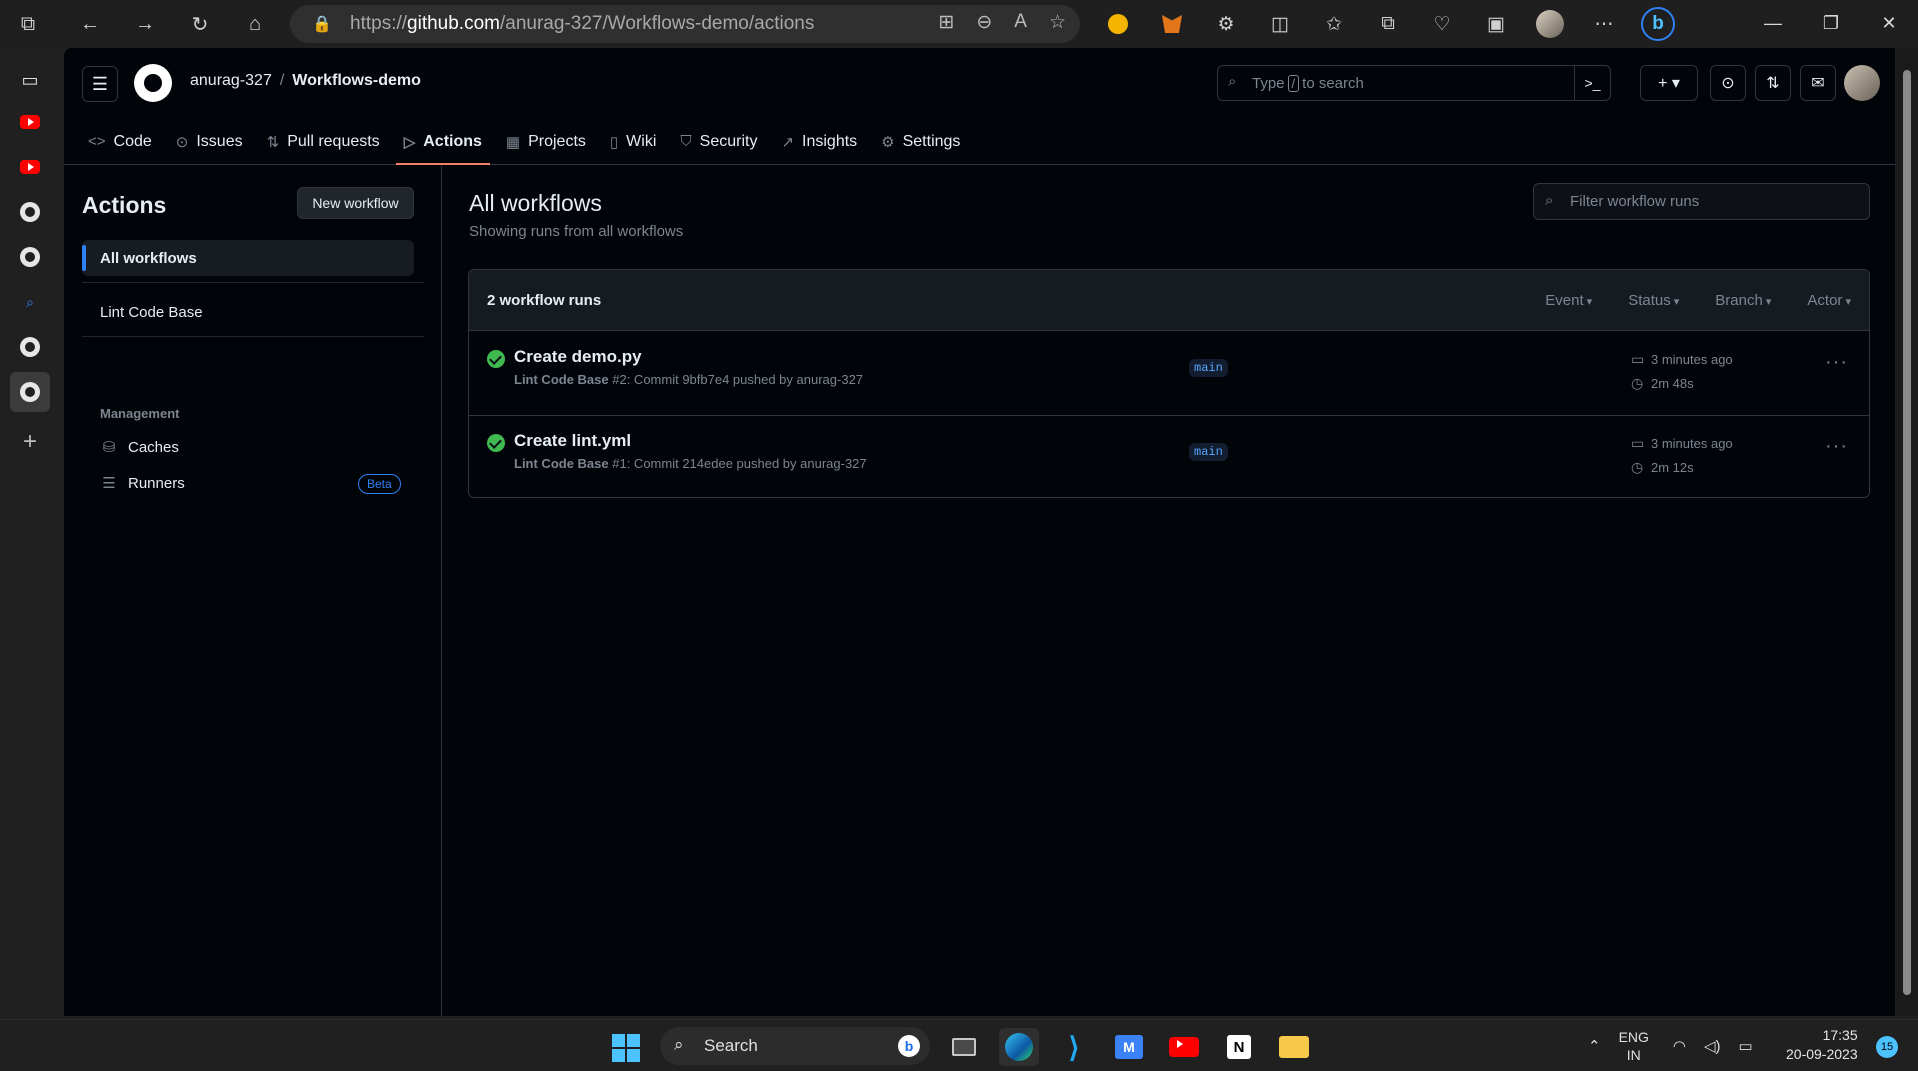  I want to click on screenshot-icon: ▣, so click(1496, 24).